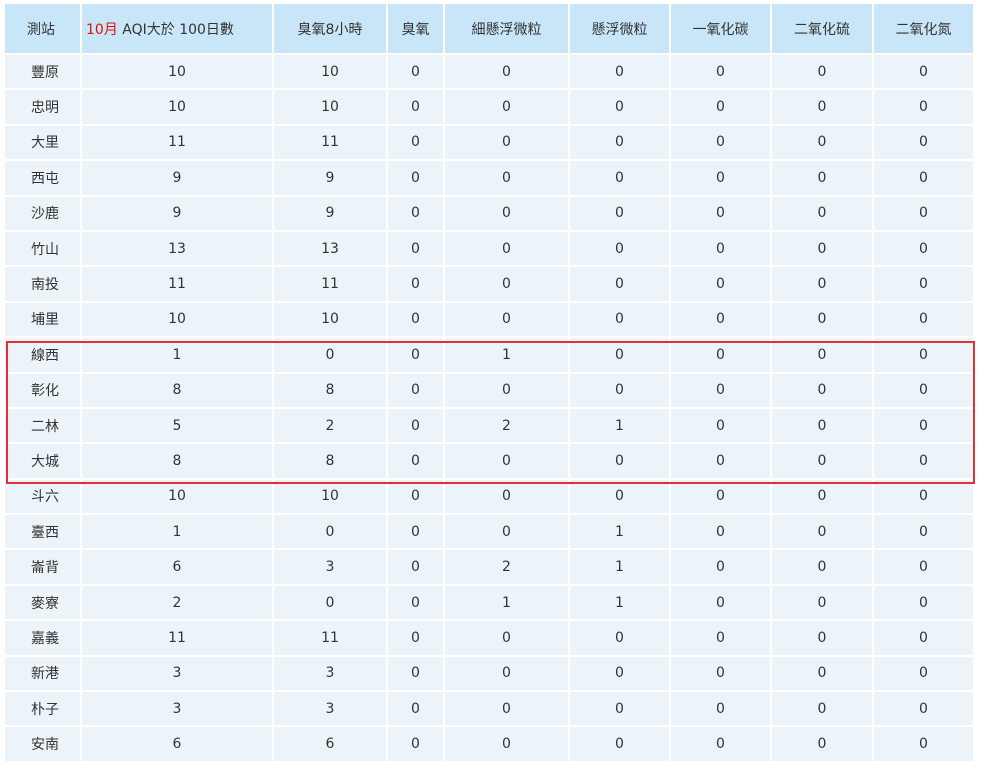 The width and height of the screenshot is (981, 768). I want to click on cell-ozone-8hr: 3, so click(330, 673).